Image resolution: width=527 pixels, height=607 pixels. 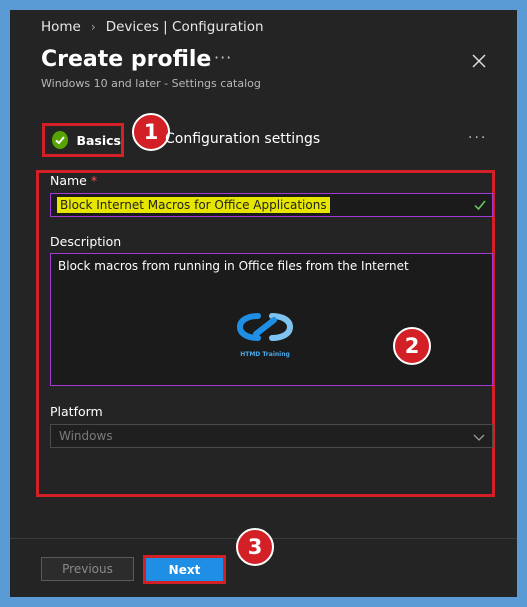 What do you see at coordinates (86, 436) in the screenshot?
I see `platform-value: Windows` at bounding box center [86, 436].